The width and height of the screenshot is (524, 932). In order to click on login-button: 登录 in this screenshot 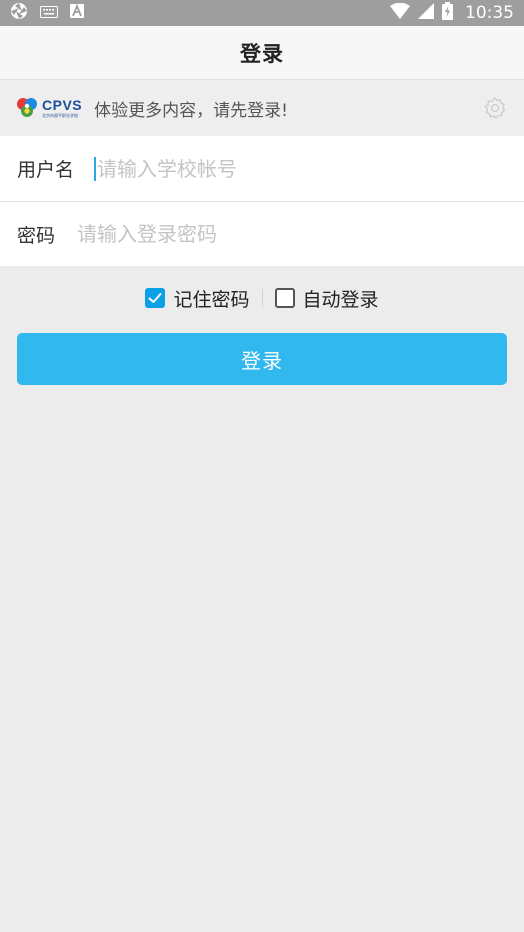, I will do `click(262, 359)`.